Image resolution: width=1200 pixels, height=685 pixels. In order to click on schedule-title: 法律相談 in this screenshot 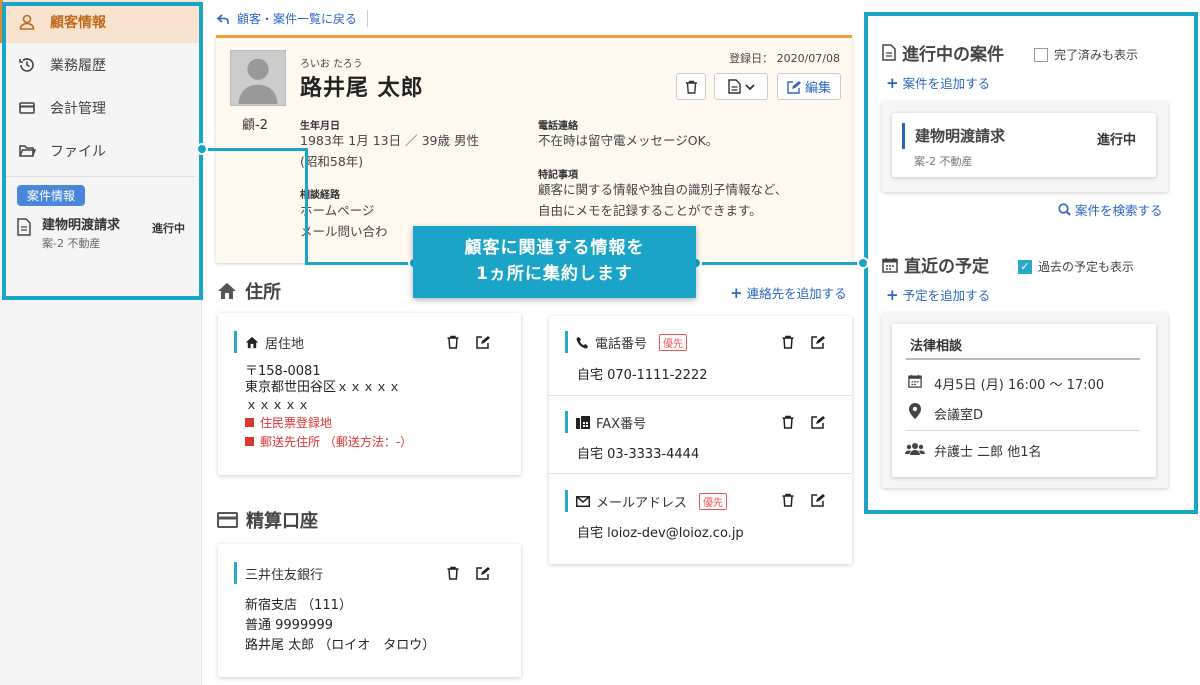, I will do `click(936, 346)`.